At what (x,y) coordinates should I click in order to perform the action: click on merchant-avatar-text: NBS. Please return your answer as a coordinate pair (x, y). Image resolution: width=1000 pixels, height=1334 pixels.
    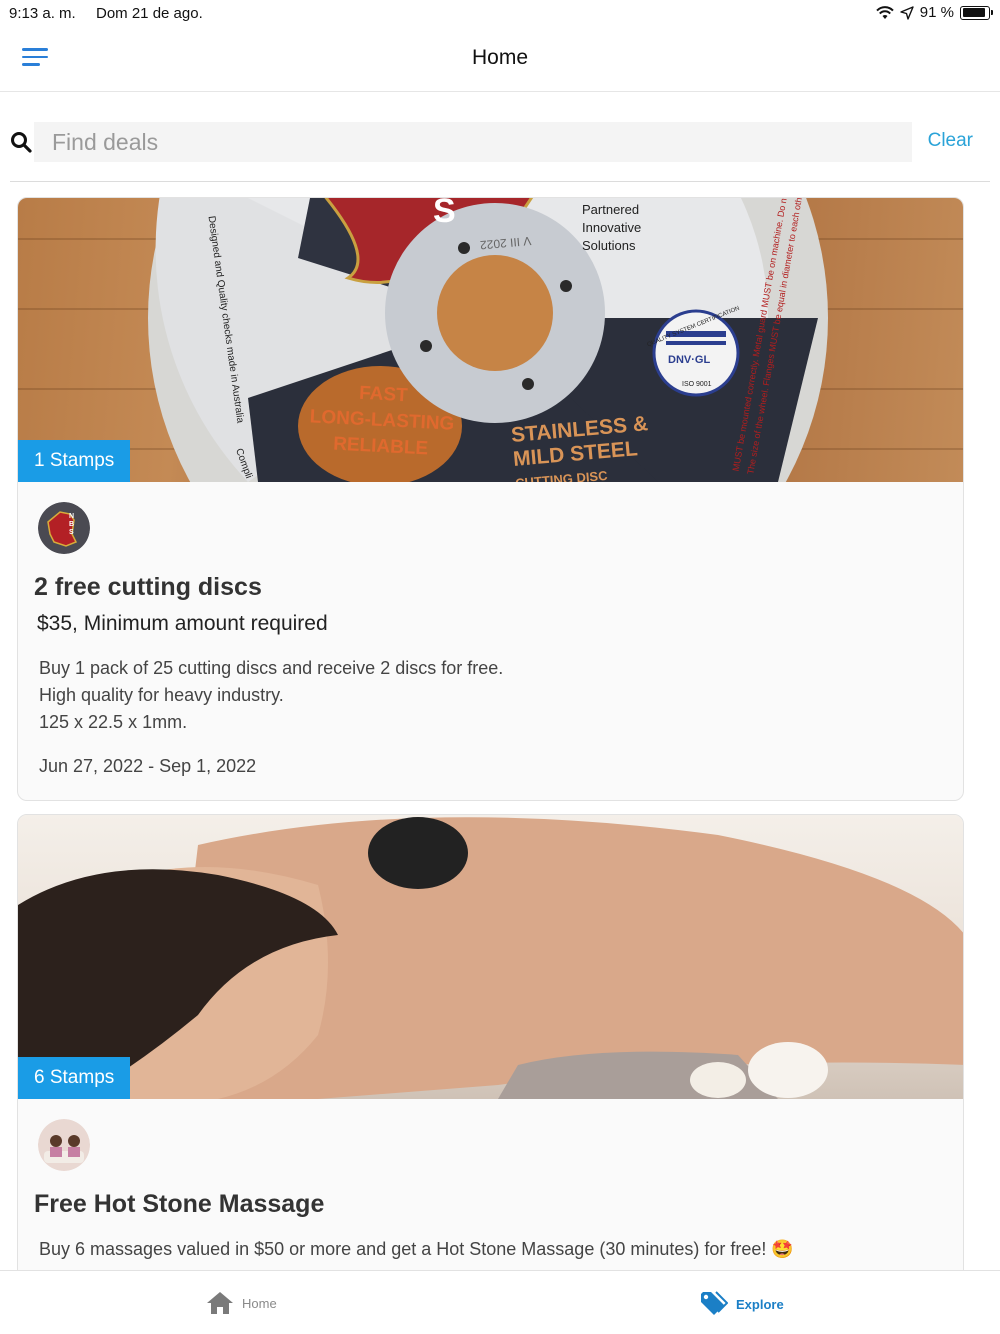
    Looking at the image, I should click on (72, 524).